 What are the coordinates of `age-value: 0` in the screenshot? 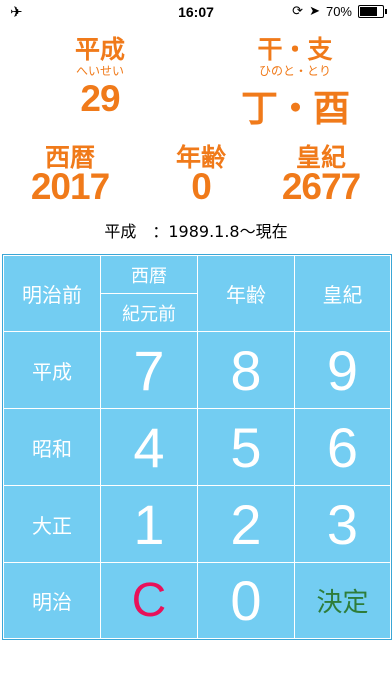 It's located at (201, 186).